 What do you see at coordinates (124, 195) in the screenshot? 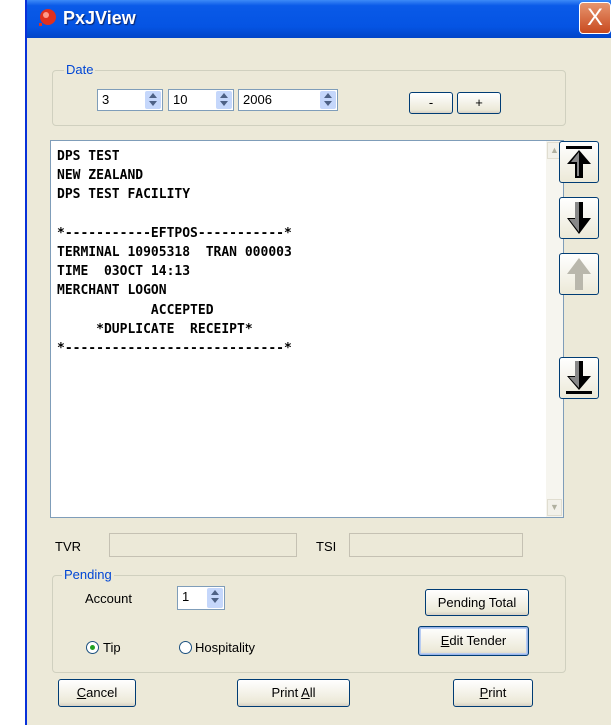
I see `receipt-line: DPS TEST FACILITY` at bounding box center [124, 195].